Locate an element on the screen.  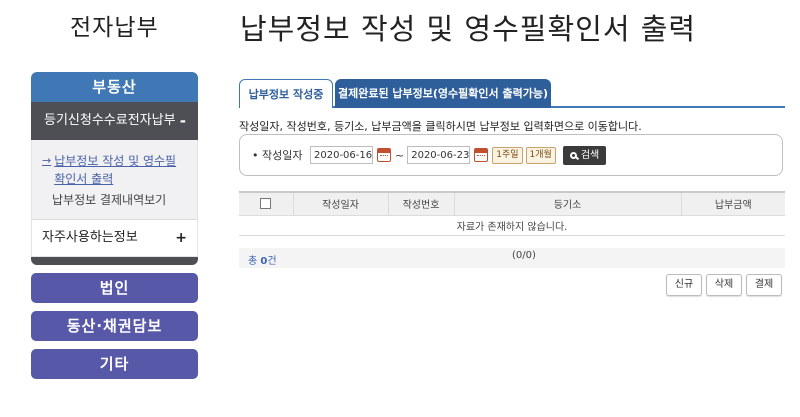
search-panel: • 작성일자 ~ 1주일 1개월 검색 is located at coordinates (511, 155).